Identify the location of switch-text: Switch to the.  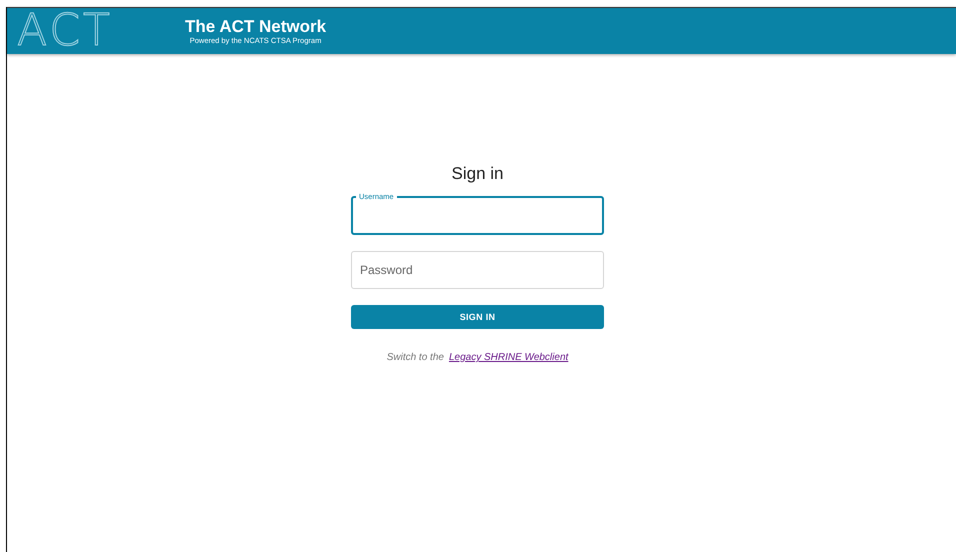
(415, 357).